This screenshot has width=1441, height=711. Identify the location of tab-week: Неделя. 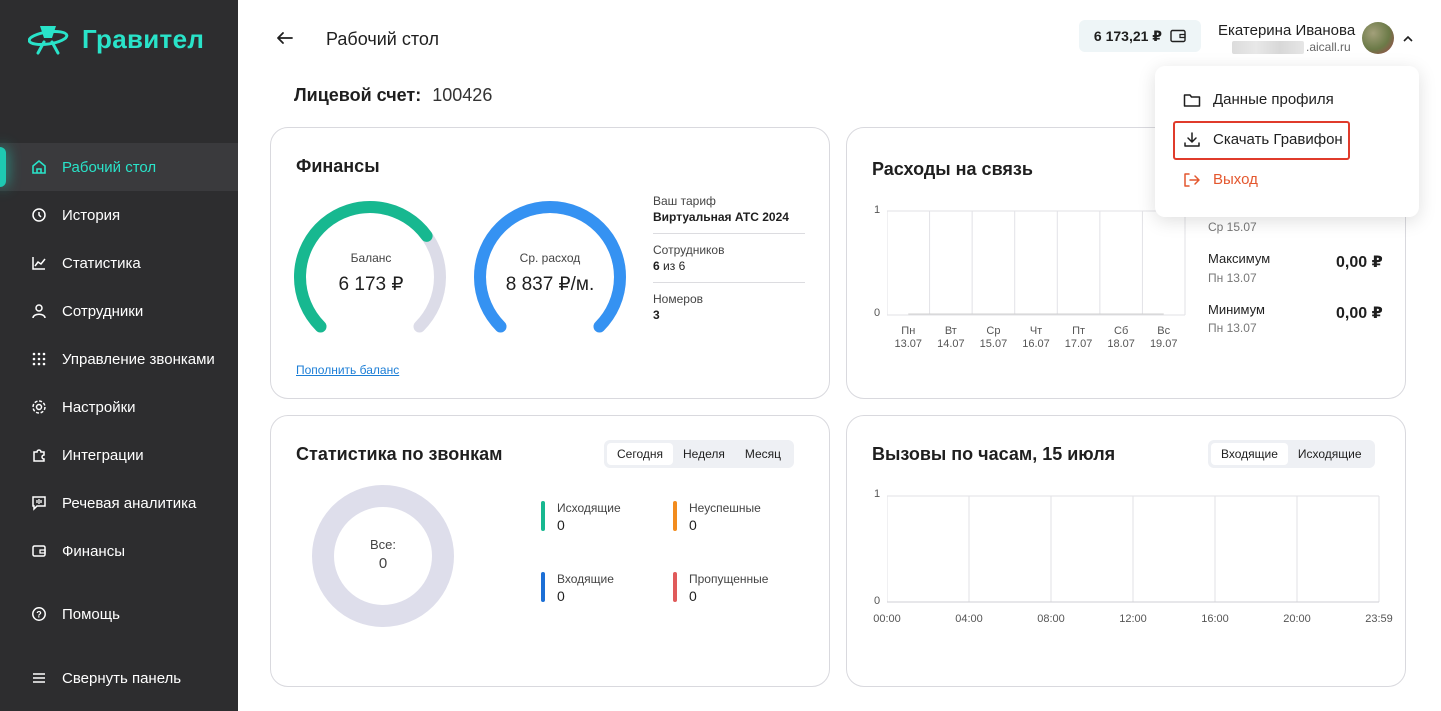
(704, 454).